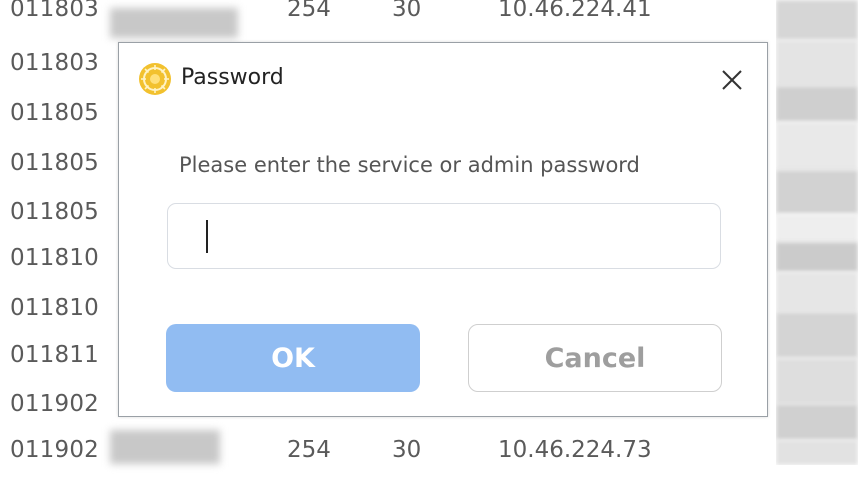  Describe the element at coordinates (444, 236) in the screenshot. I see `password-input` at that location.